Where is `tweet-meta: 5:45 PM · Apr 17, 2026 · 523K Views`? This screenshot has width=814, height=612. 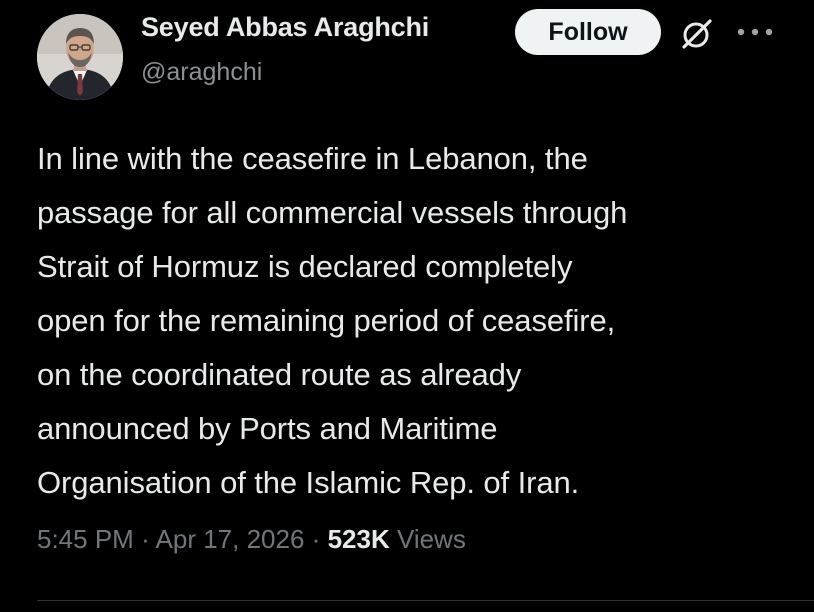 tweet-meta: 5:45 PM · Apr 17, 2026 · 523K Views is located at coordinates (251, 539).